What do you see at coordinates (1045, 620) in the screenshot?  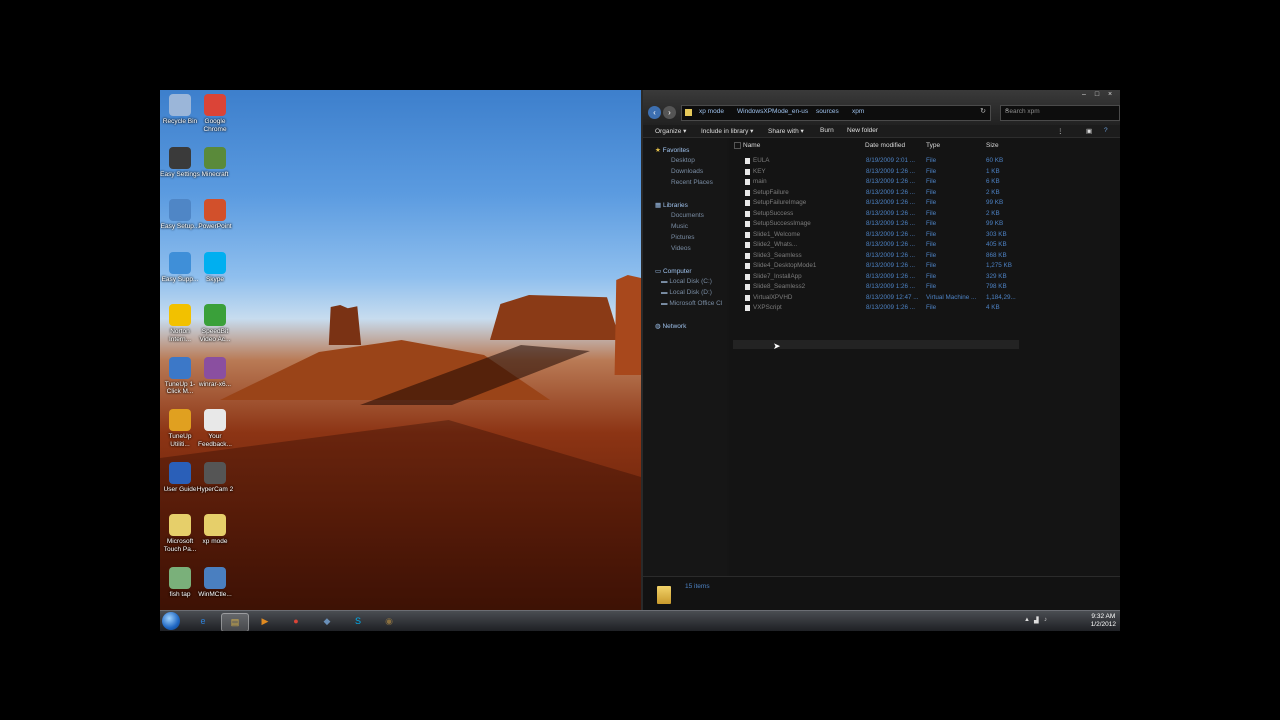 I see `volume-icon: ♪` at bounding box center [1045, 620].